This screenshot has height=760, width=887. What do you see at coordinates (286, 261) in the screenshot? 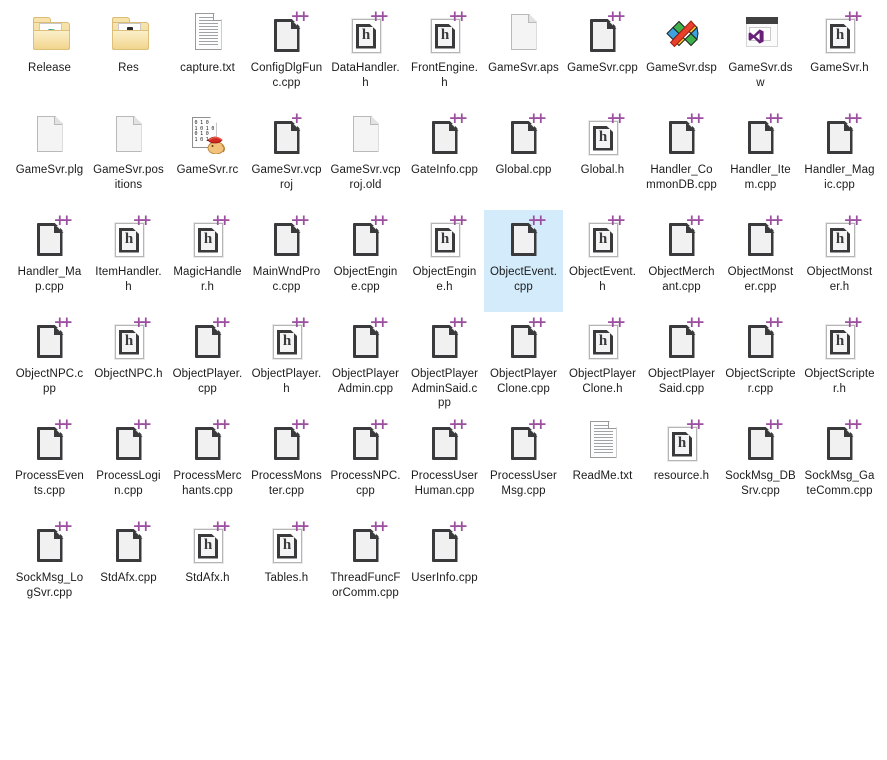
I see `file-item: + + MainWndProc.cpp` at bounding box center [286, 261].